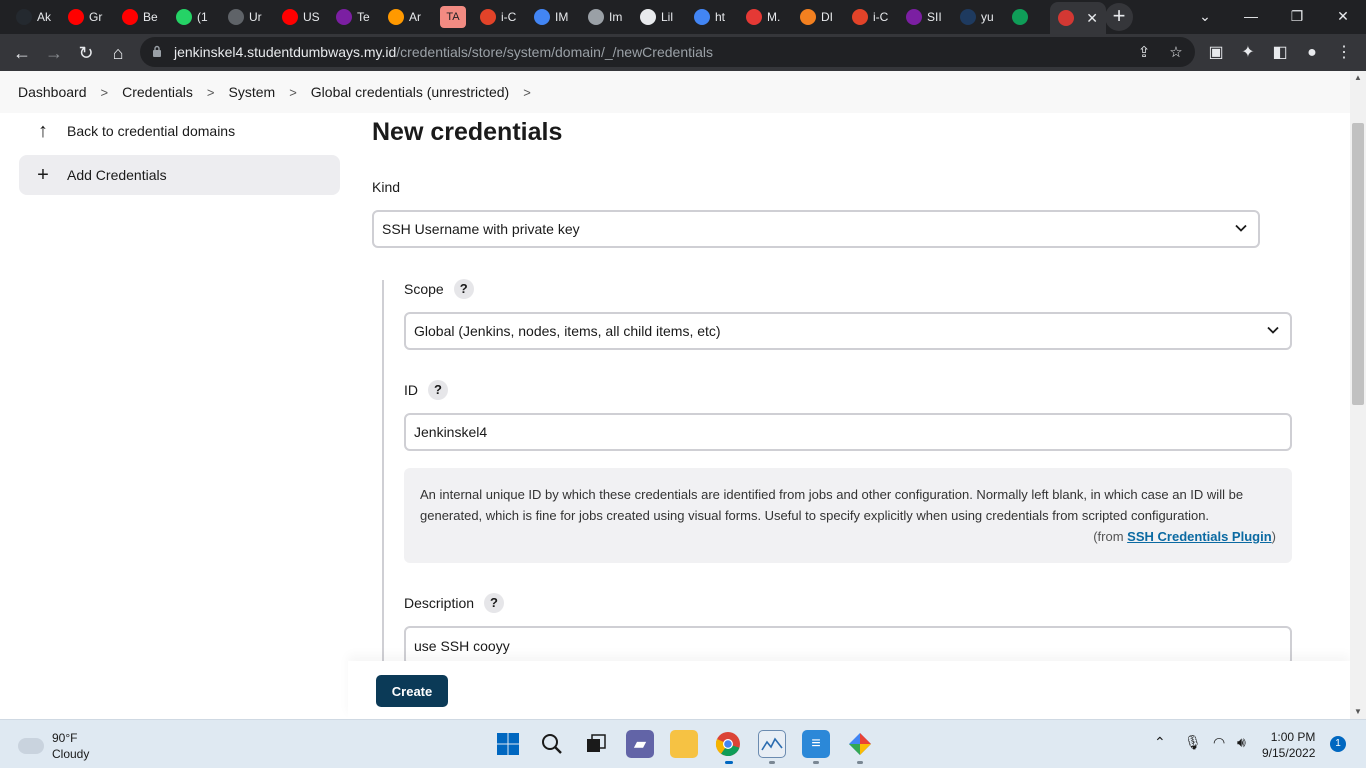 The height and width of the screenshot is (768, 1366). I want to click on browser-tab: Ar, so click(405, 17).